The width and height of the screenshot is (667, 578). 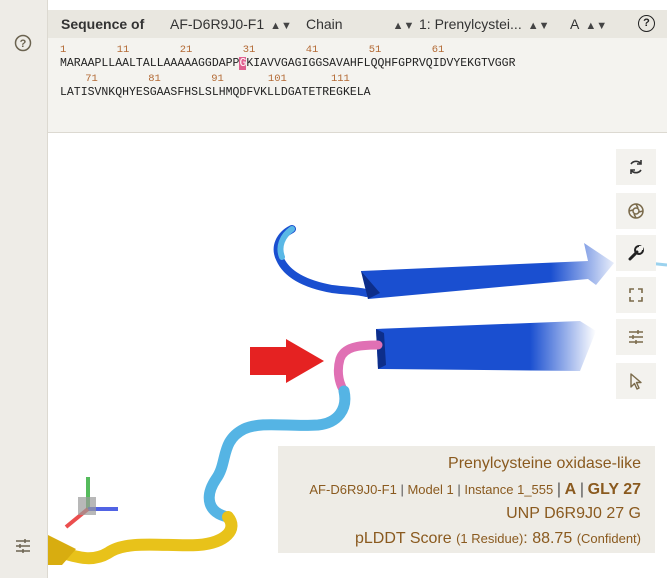 I want to click on unp-label: UNP D6R9J0 27 G, so click(x=573, y=513).